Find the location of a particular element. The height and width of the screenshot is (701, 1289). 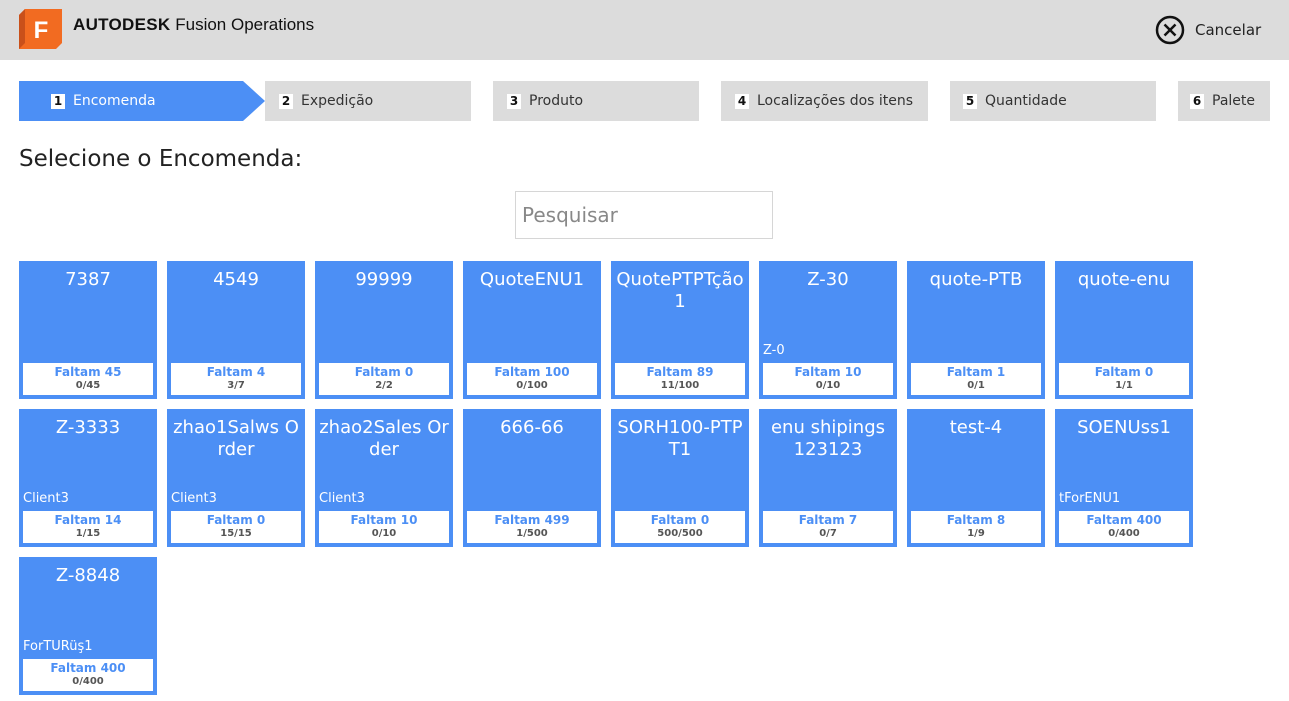

order-progress-box: Faltam 7 0/7 is located at coordinates (828, 527).